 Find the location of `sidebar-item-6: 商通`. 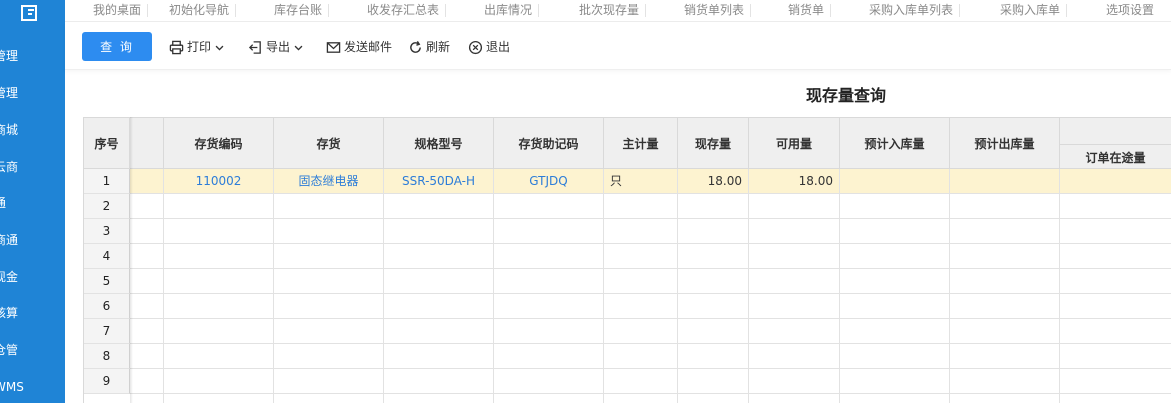

sidebar-item-6: 商通 is located at coordinates (32, 240).